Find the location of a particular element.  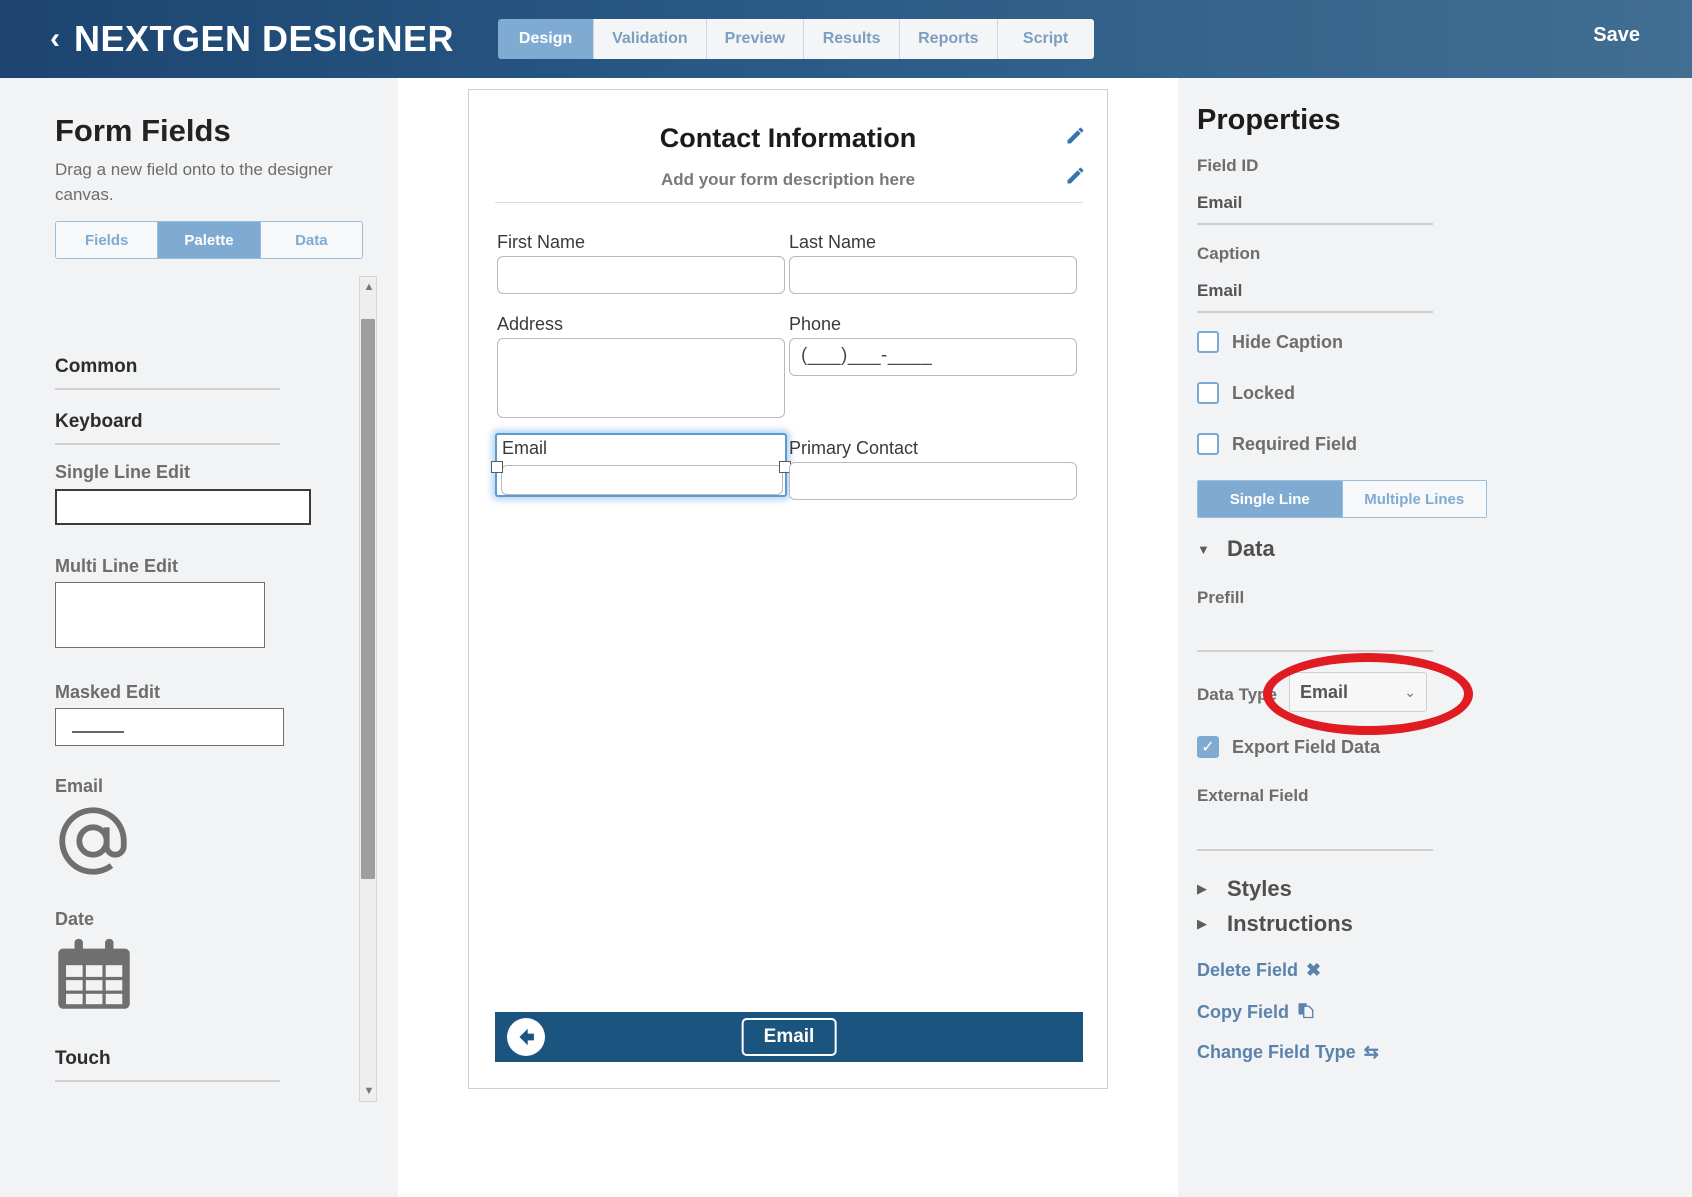

save-button: Save is located at coordinates (1616, 35).